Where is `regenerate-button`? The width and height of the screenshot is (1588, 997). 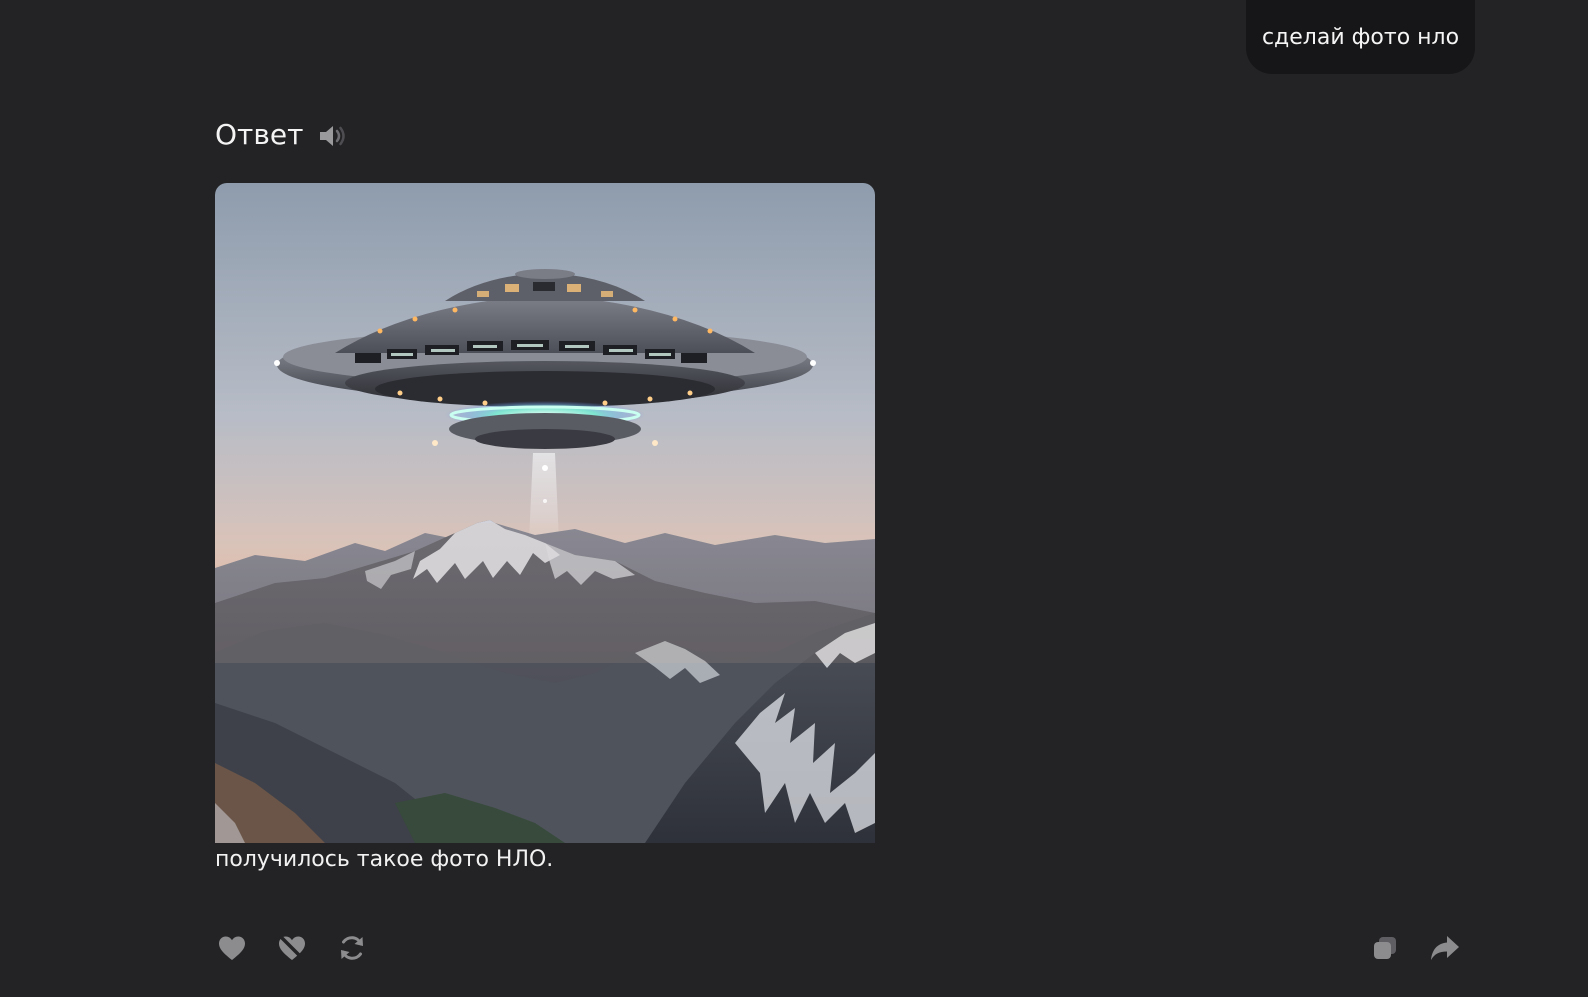
regenerate-button is located at coordinates (352, 948).